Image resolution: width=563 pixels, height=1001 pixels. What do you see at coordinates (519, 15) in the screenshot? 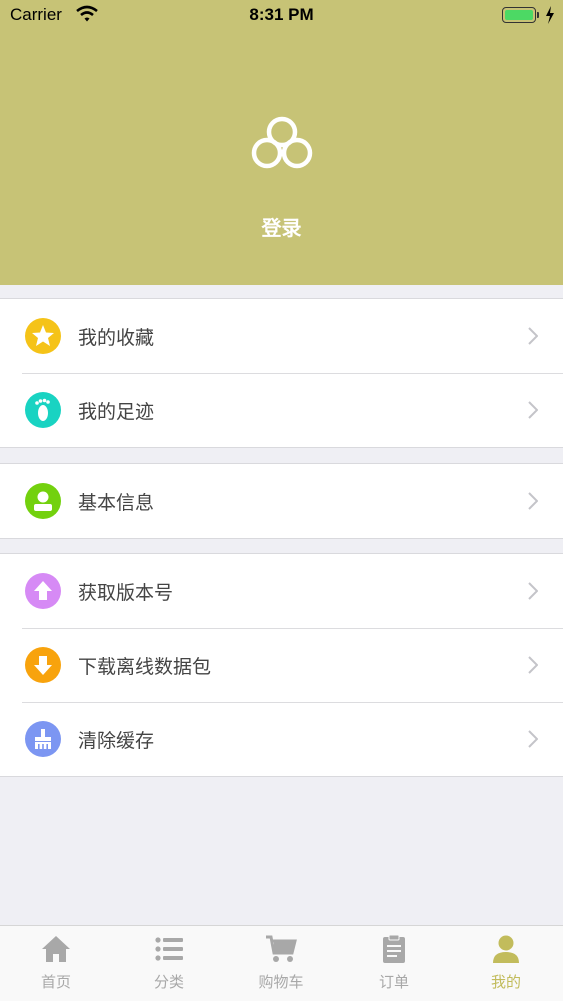
I see `battery-icon` at bounding box center [519, 15].